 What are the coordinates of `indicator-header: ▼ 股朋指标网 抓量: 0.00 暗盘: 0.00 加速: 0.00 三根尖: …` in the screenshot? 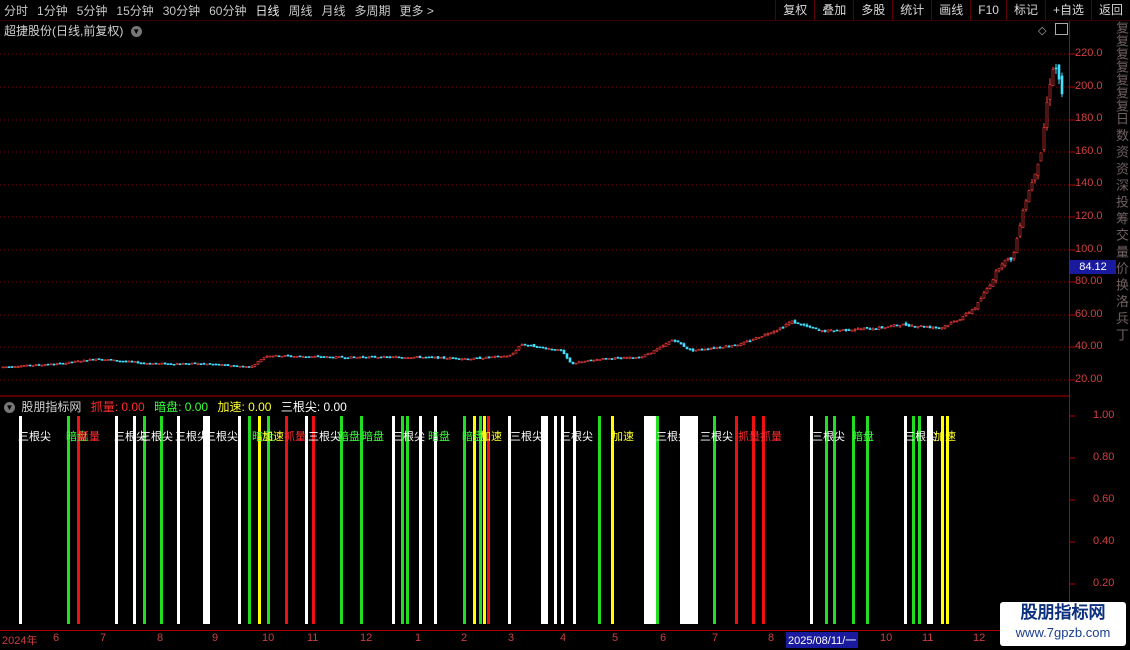 It's located at (175, 406).